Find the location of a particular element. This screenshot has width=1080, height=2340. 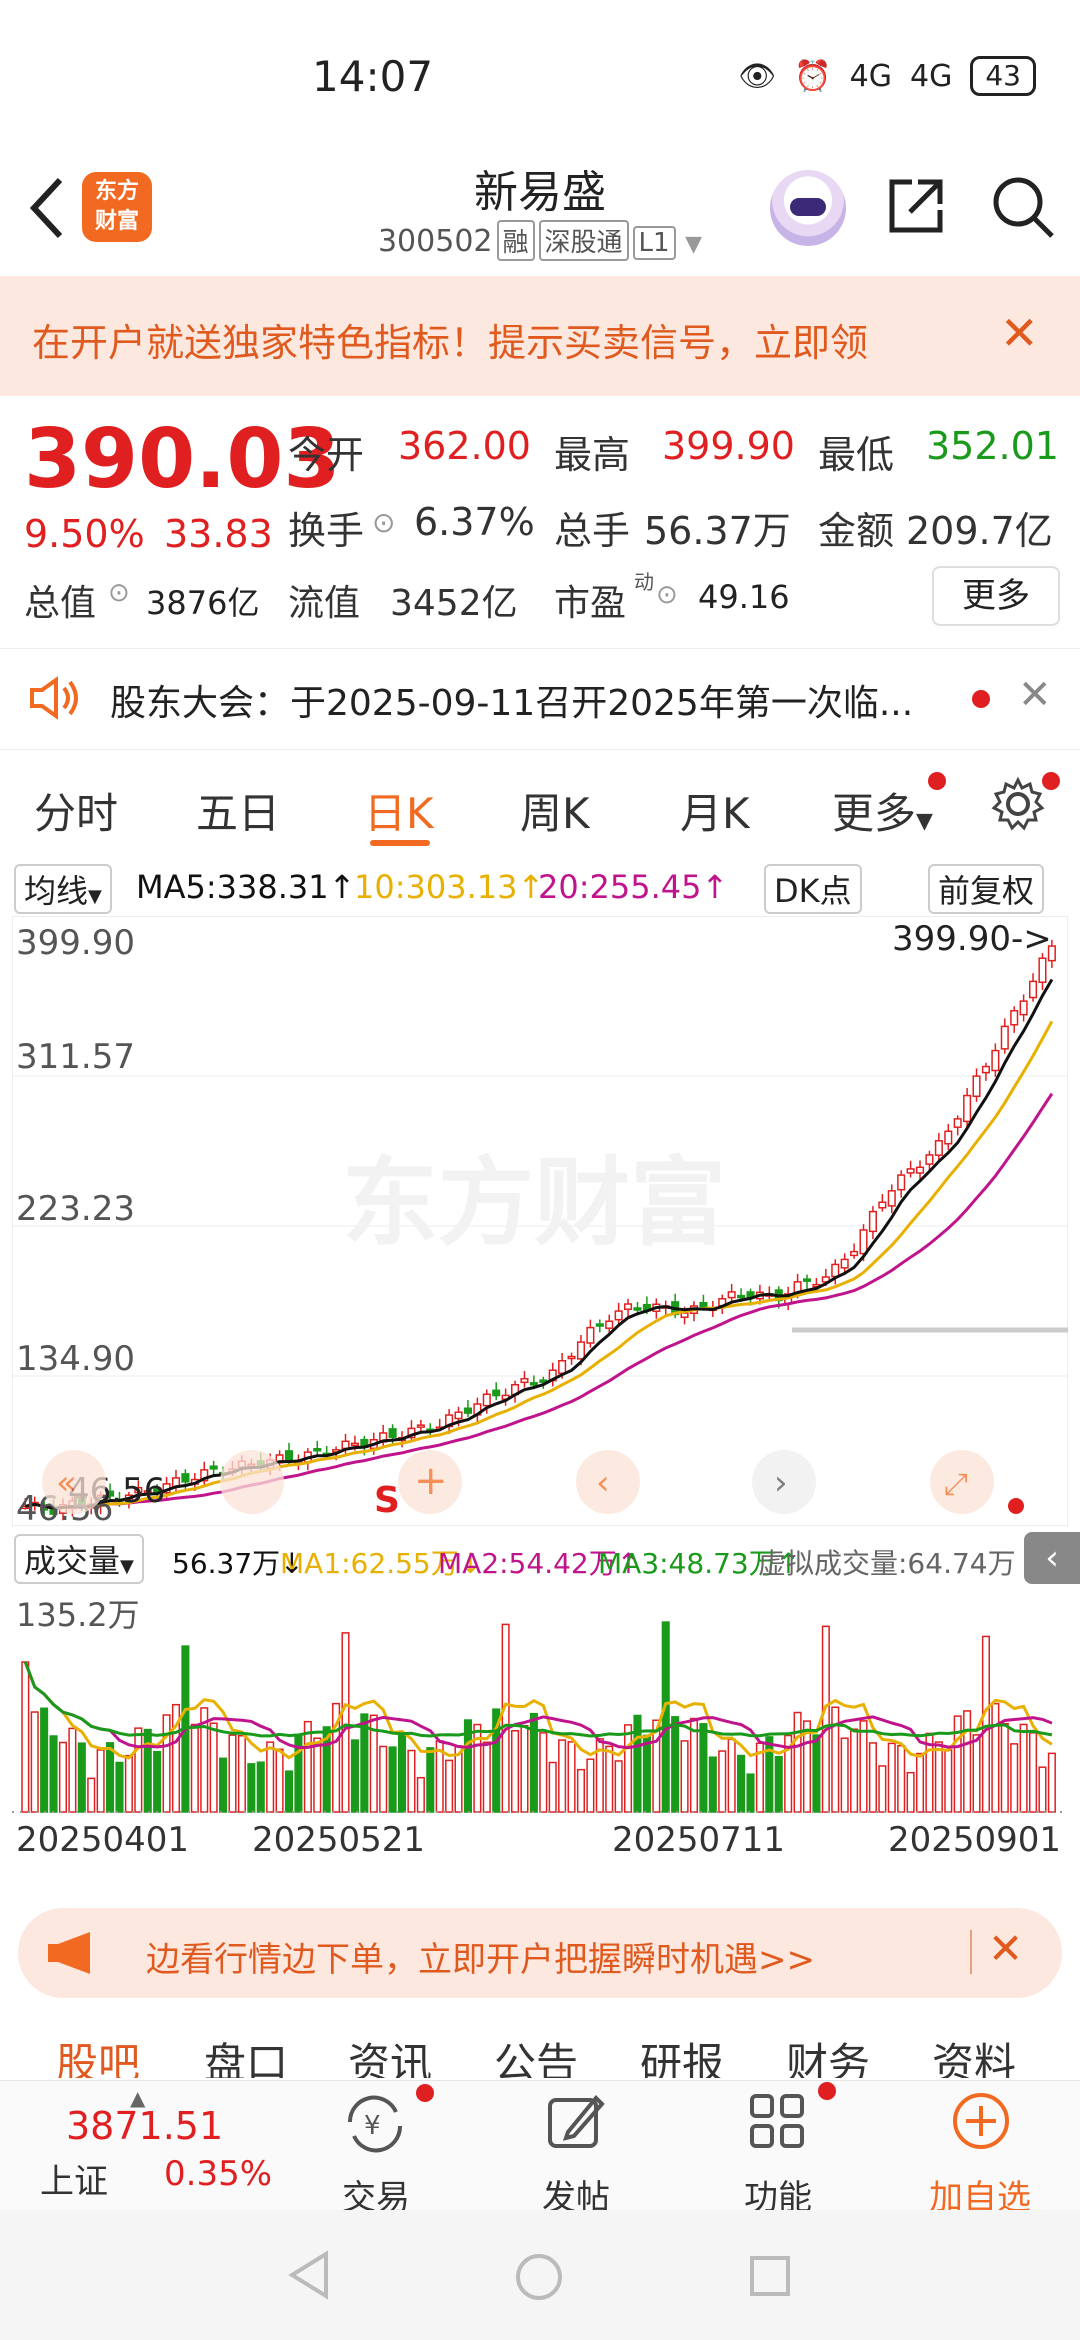

pe-sup: 动 is located at coordinates (644, 582).